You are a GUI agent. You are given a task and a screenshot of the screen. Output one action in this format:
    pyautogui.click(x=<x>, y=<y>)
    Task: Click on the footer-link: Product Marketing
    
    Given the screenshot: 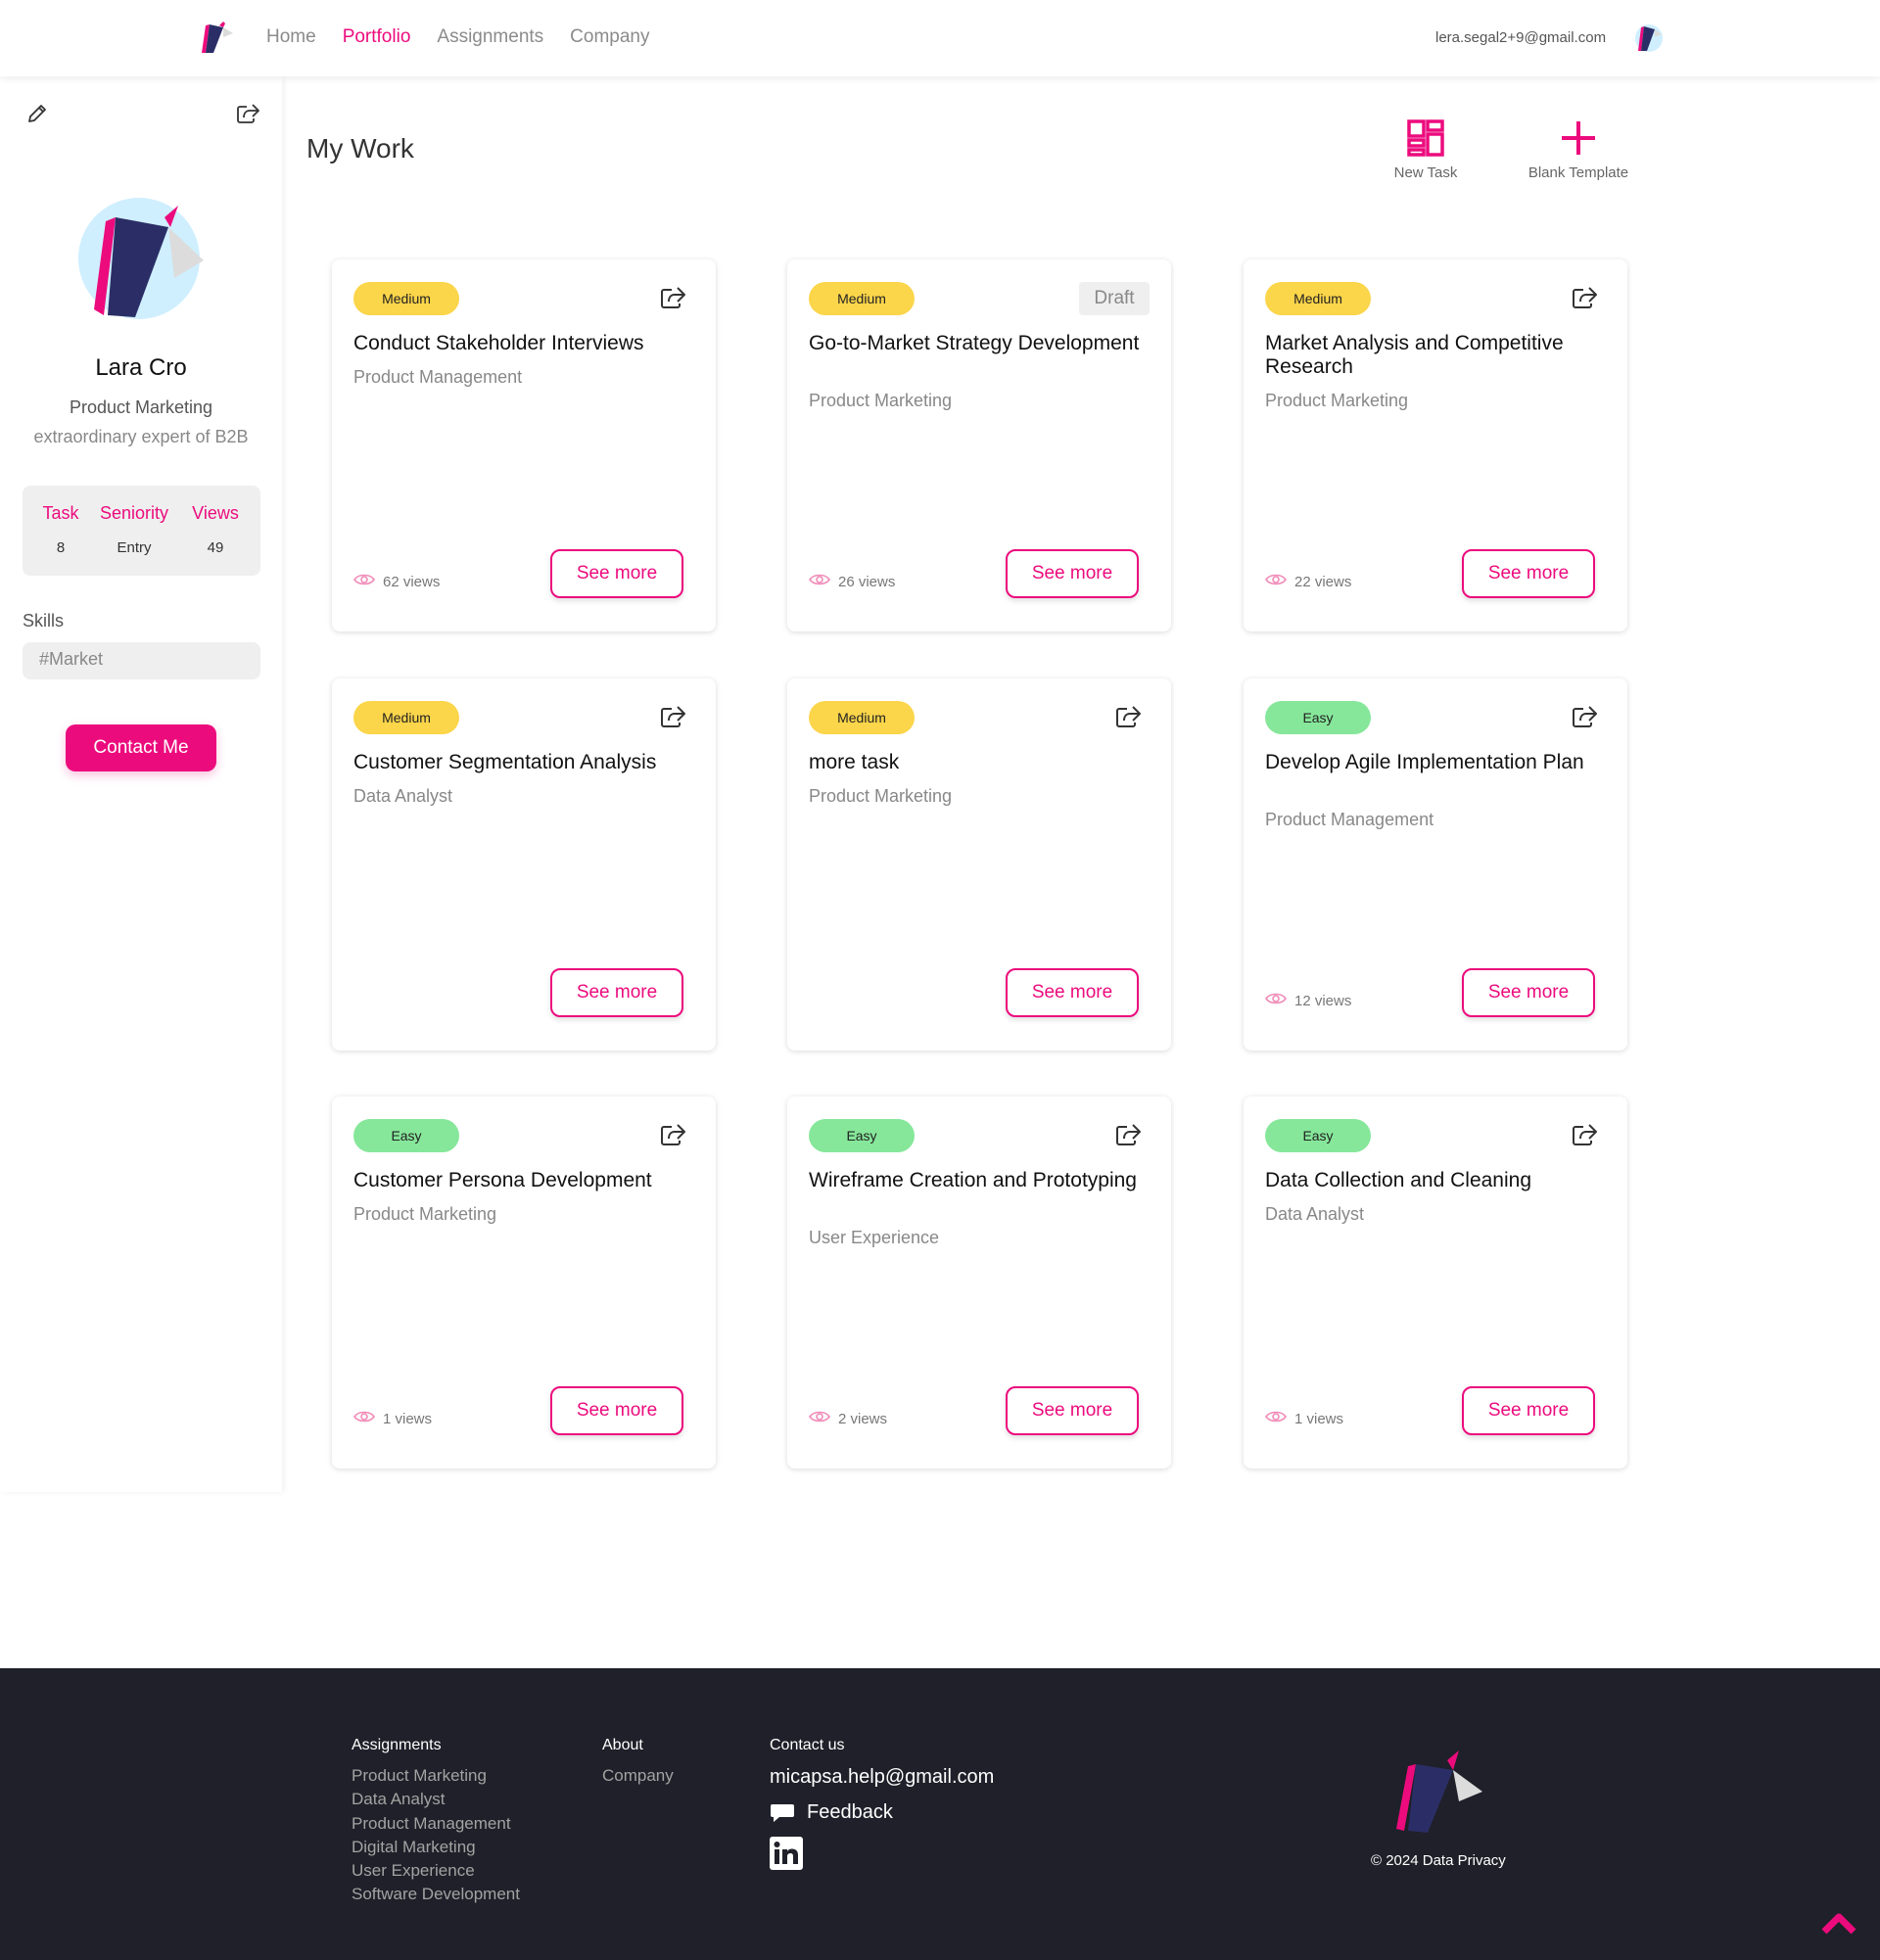 What is the action you would take?
    pyautogui.click(x=436, y=1776)
    